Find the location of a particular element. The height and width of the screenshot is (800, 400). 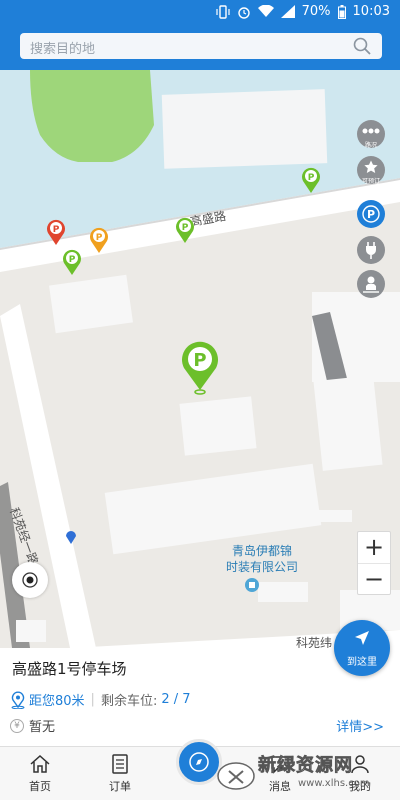

remaining-label: 剩余车位: is located at coordinates (129, 701).